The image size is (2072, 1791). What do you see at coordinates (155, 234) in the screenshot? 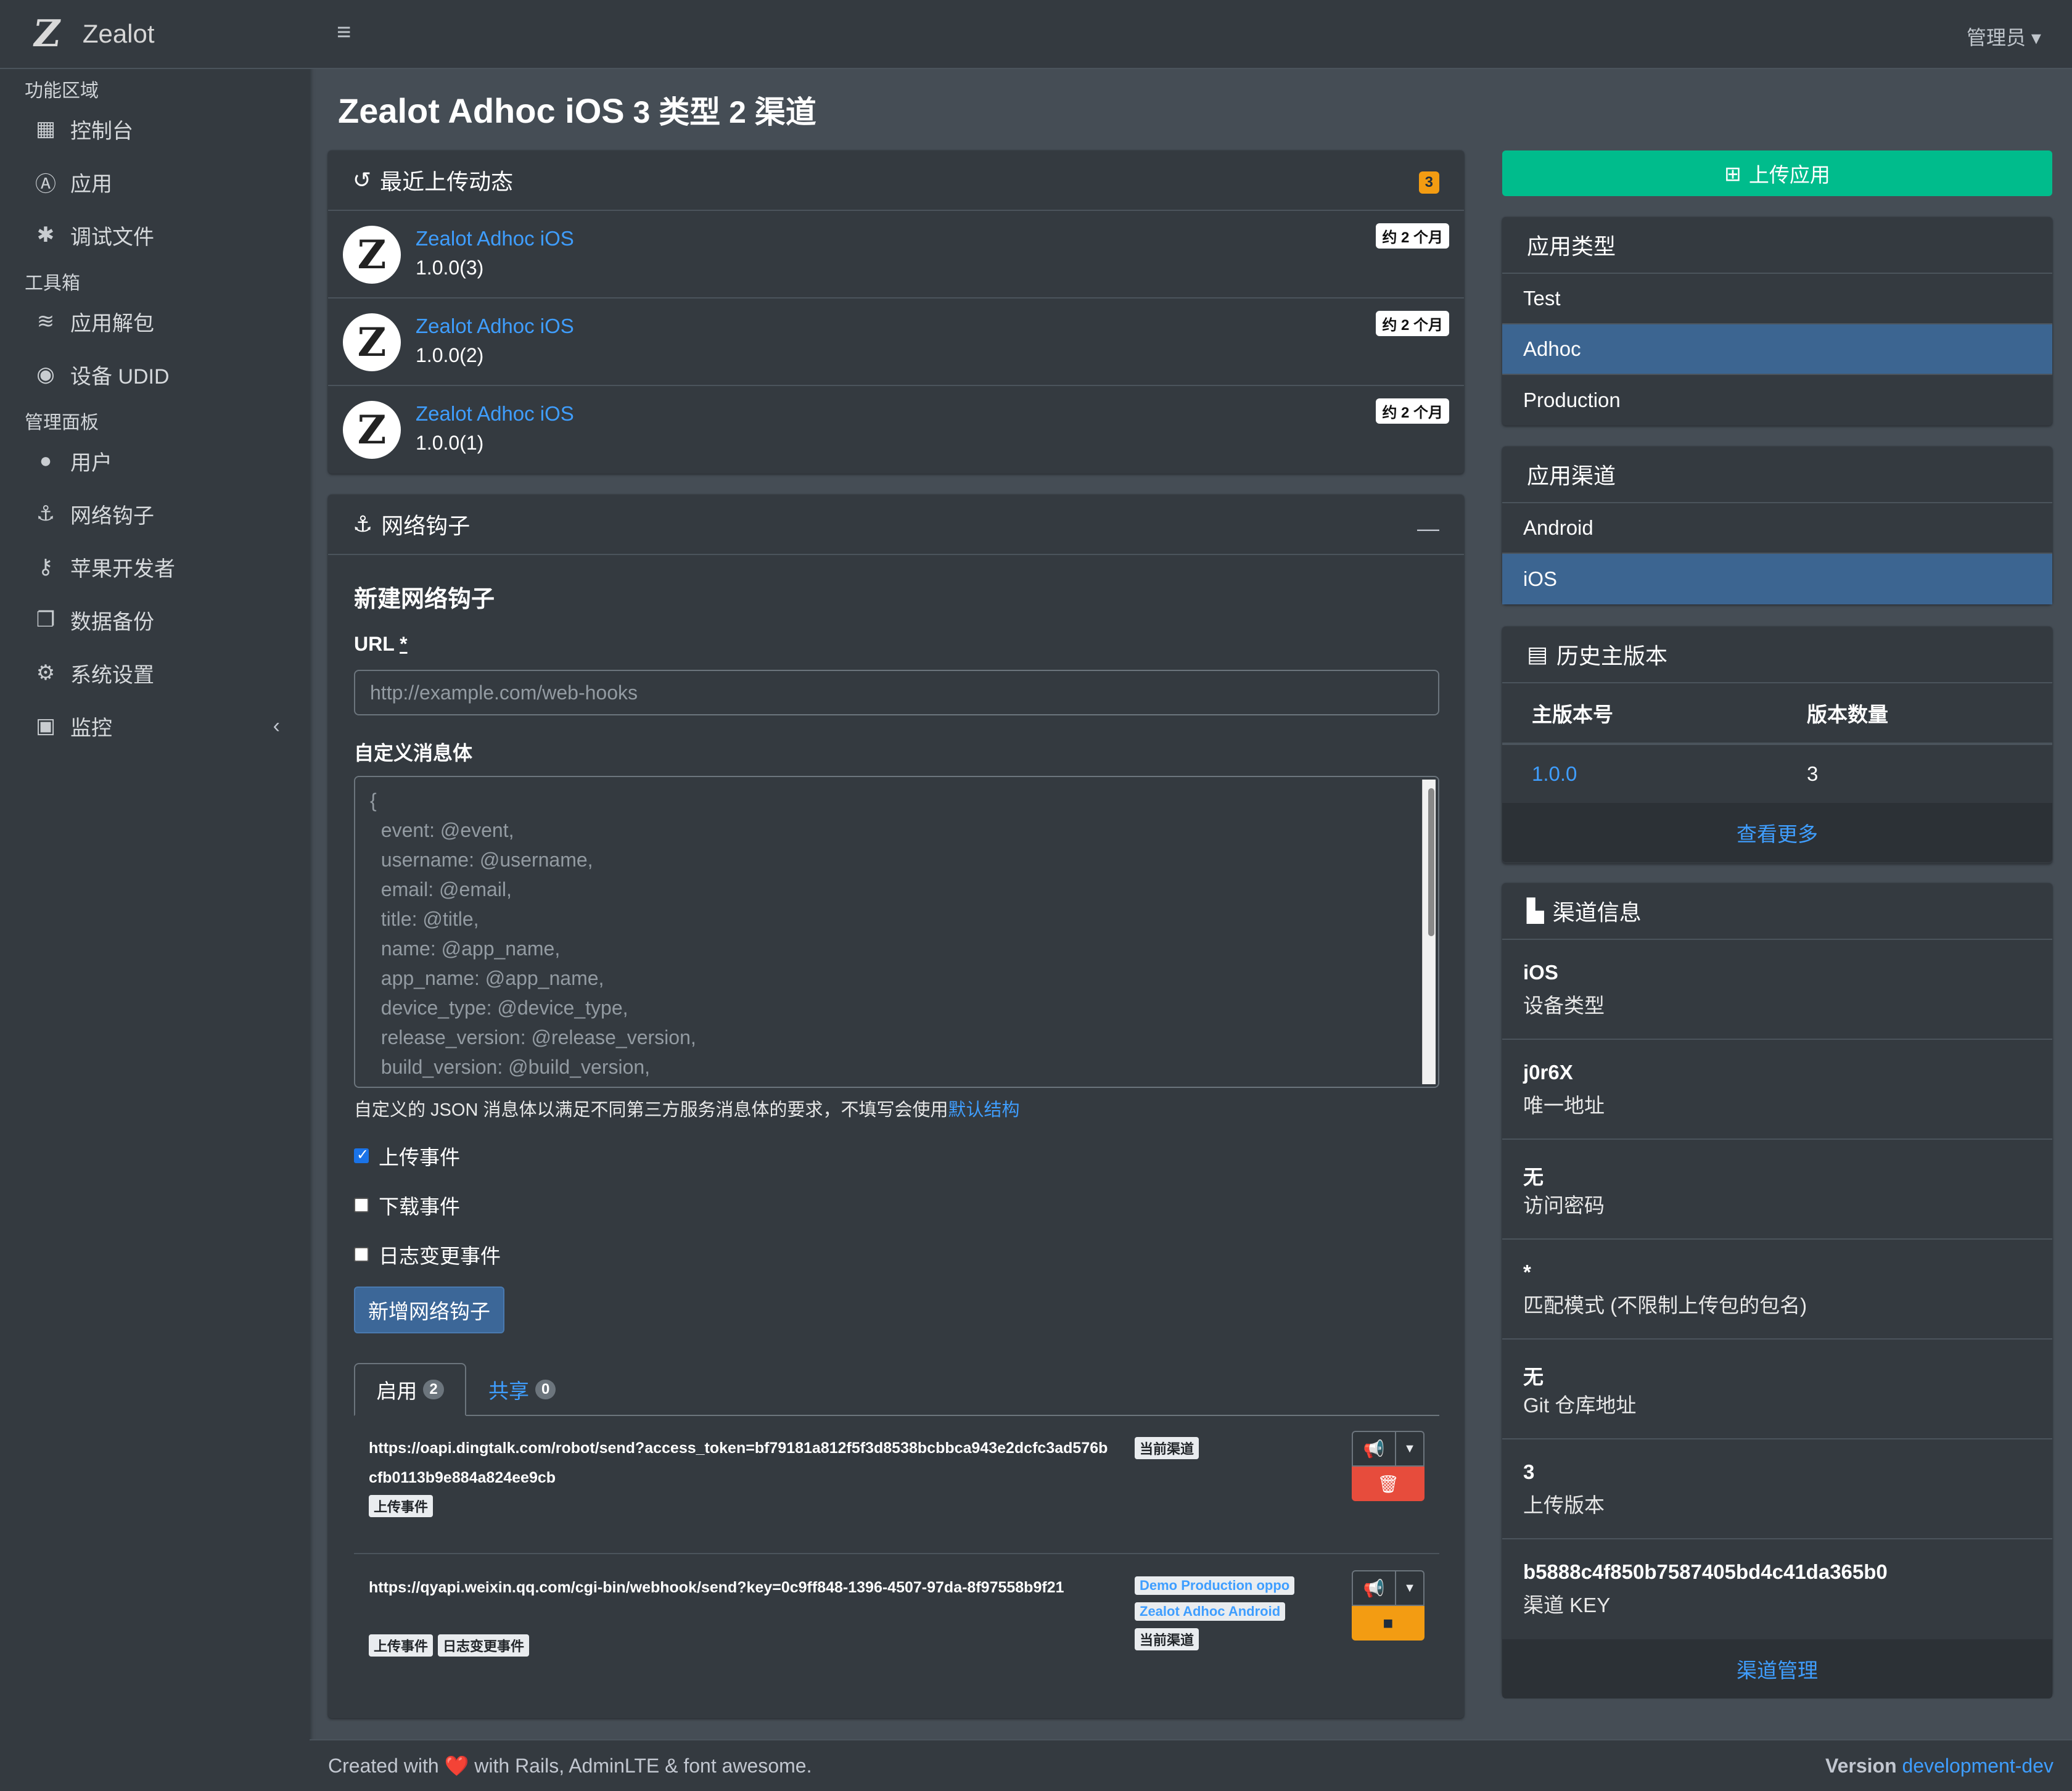
I see `sidebar-item-debug-files: ✱ 调试文件` at bounding box center [155, 234].